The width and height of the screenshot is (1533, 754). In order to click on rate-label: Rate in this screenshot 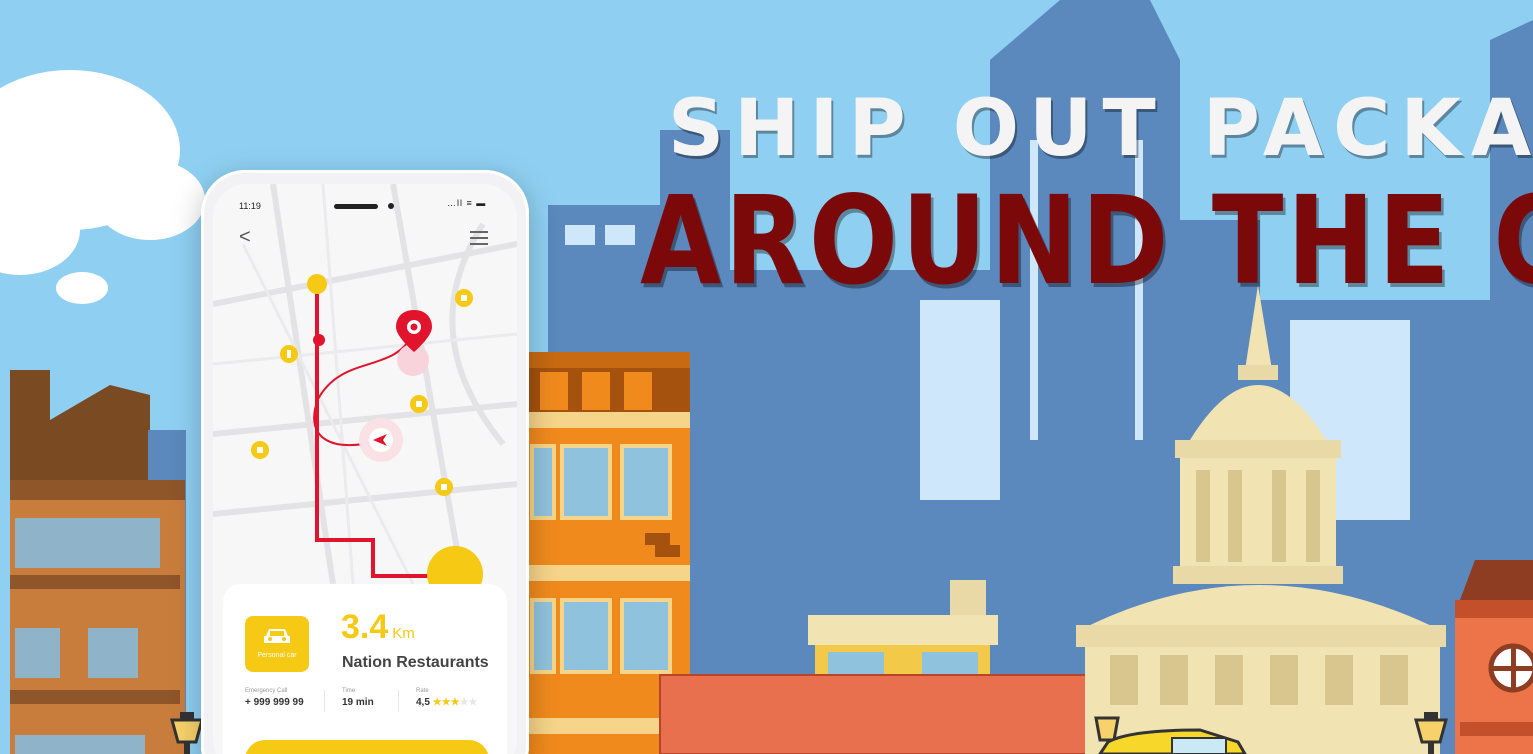, I will do `click(422, 691)`.